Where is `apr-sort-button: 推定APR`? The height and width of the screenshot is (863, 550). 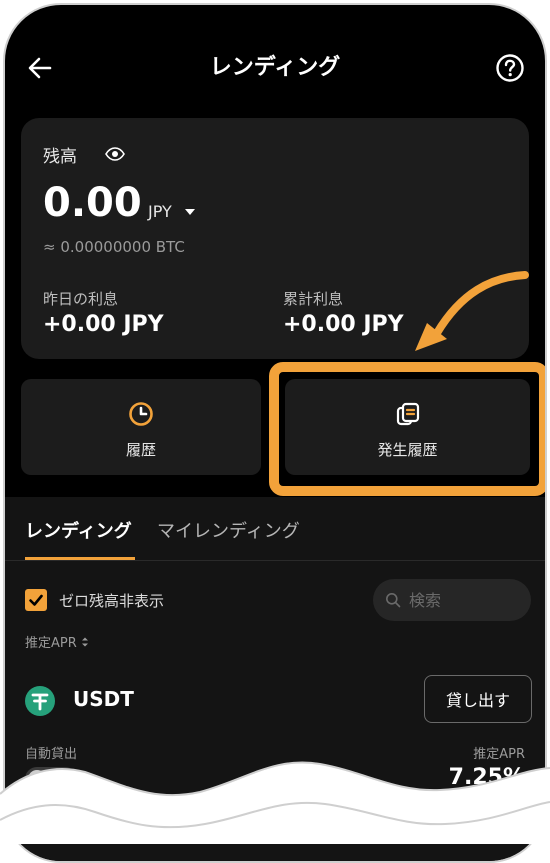
apr-sort-button: 推定APR is located at coordinates (57, 641).